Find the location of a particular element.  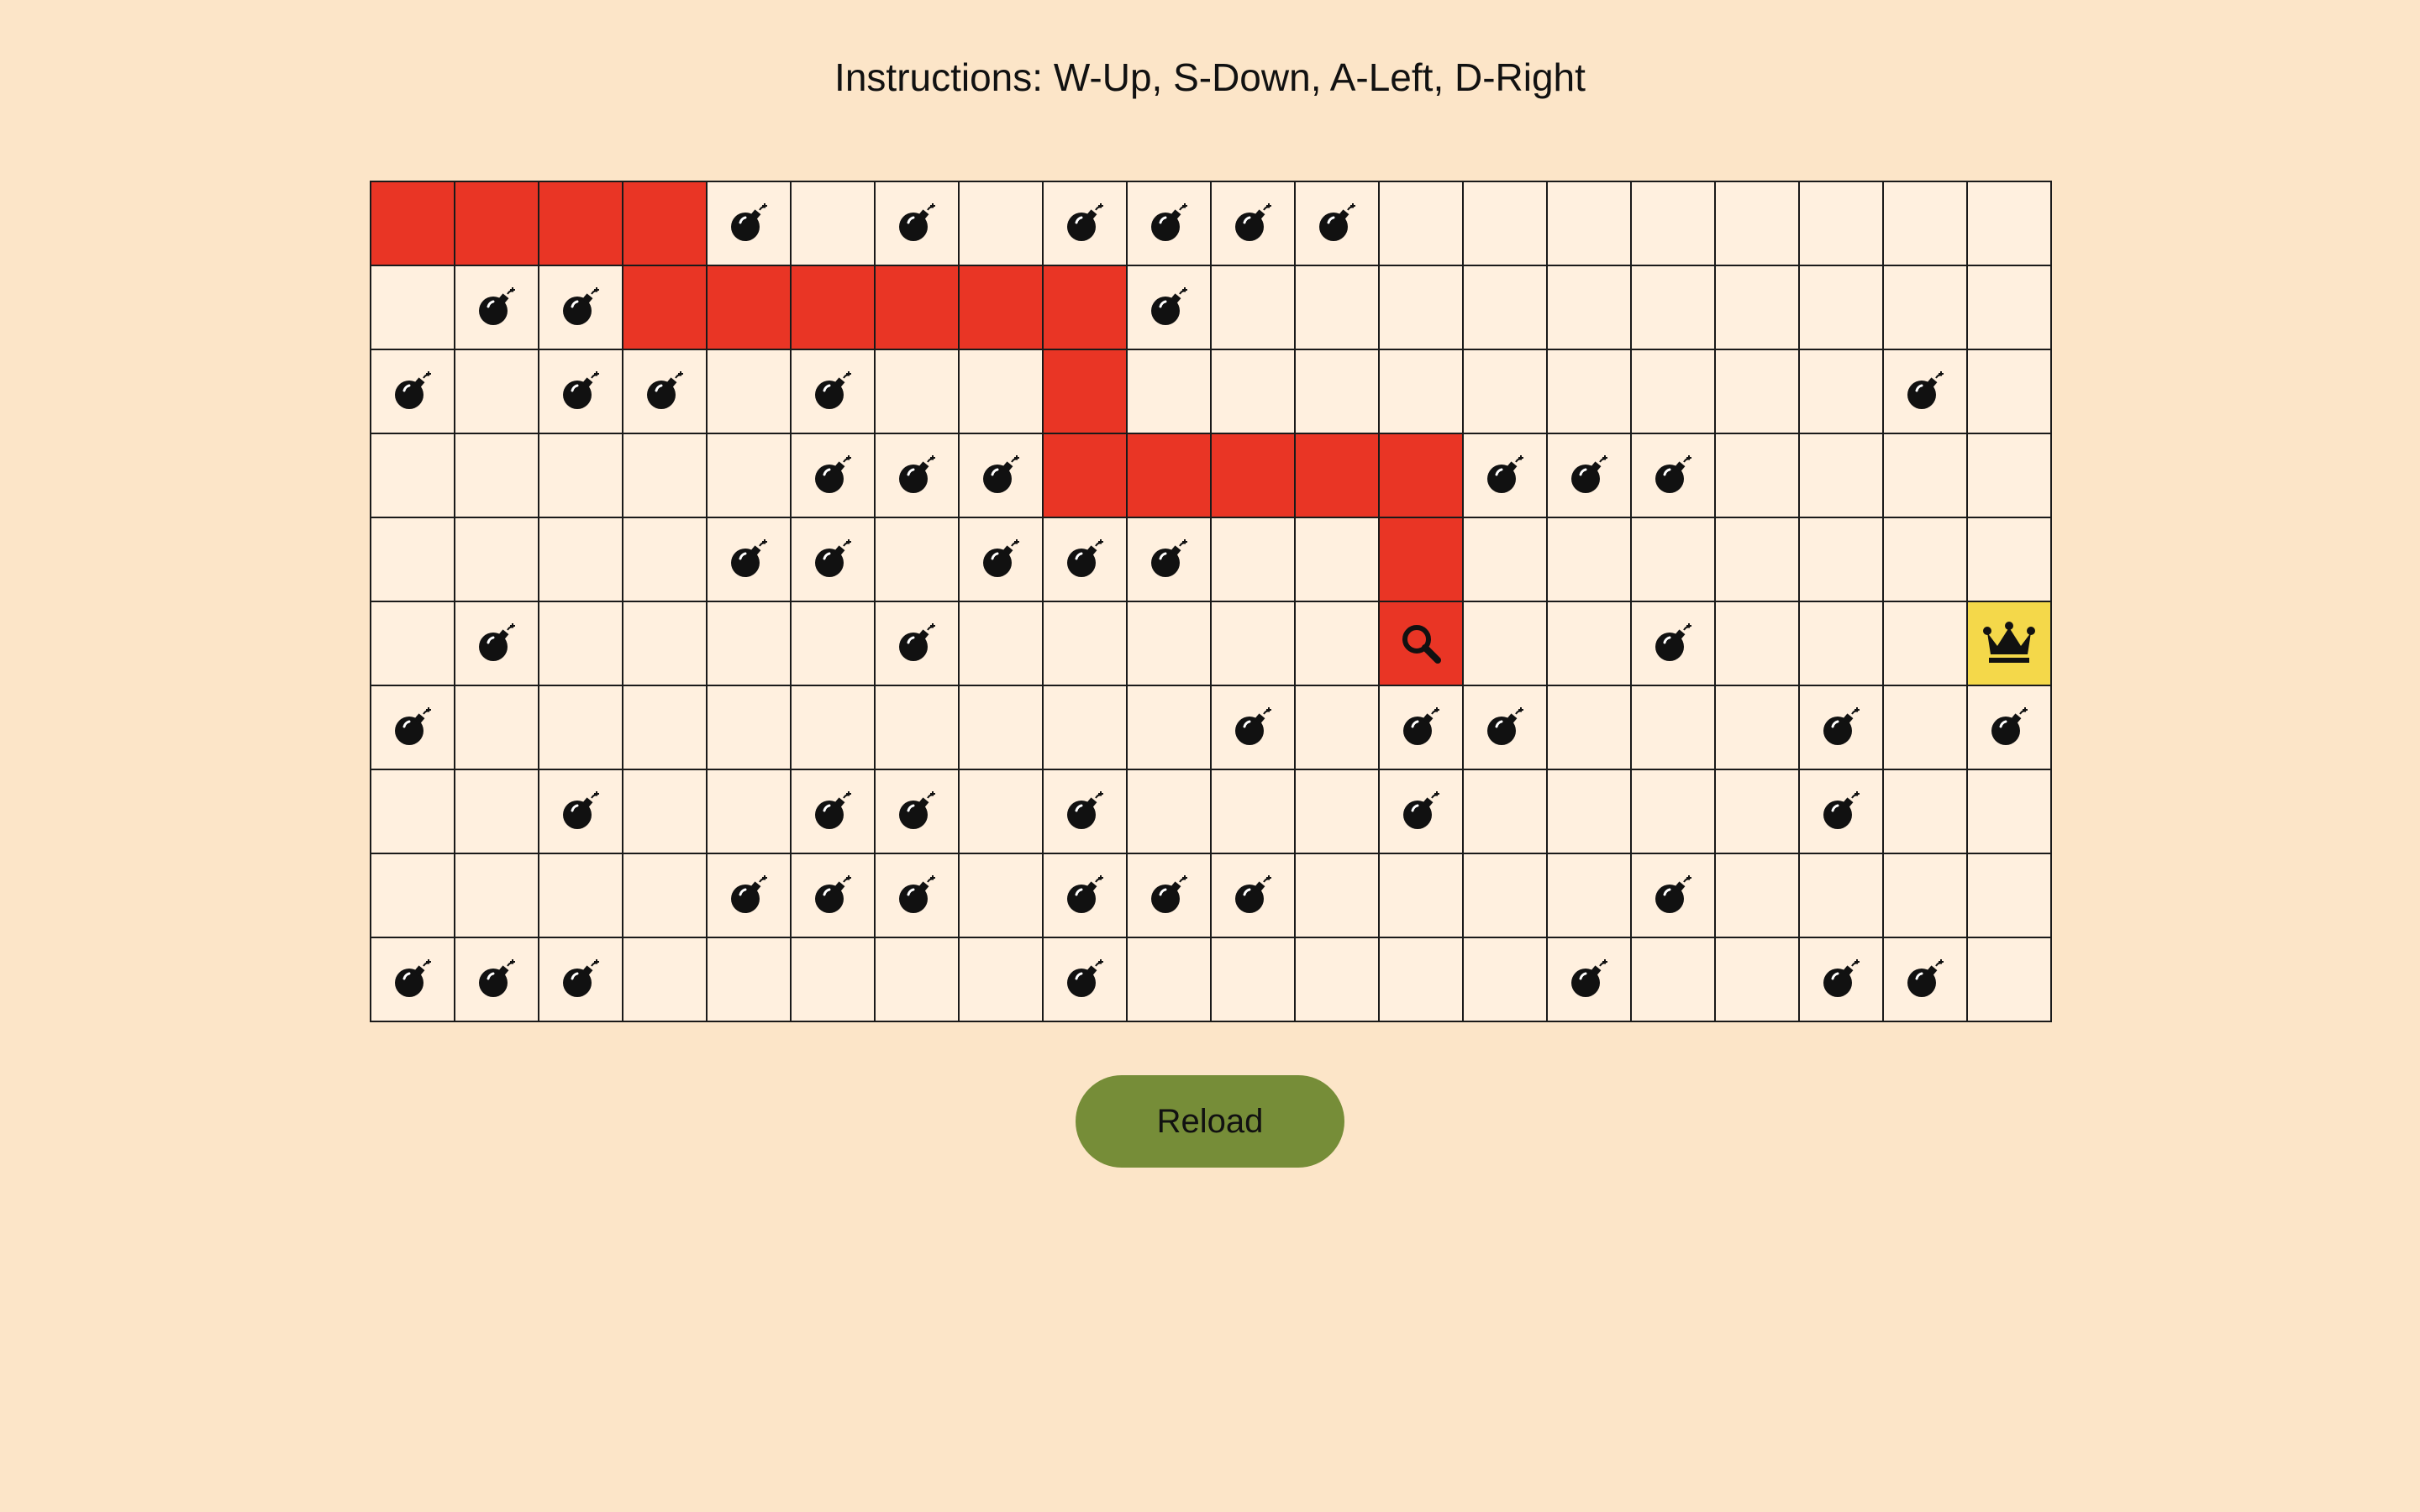

crown-icon is located at coordinates (2009, 643).